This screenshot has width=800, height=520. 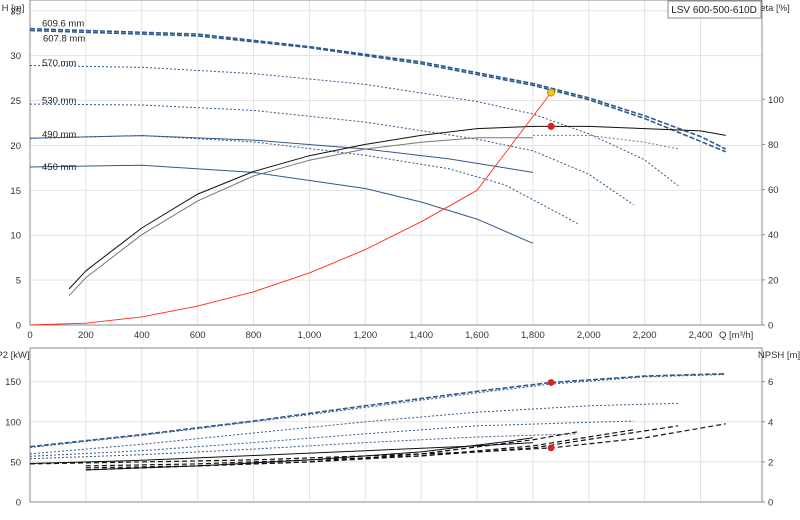 What do you see at coordinates (770, 503) in the screenshot?
I see `npsh-tick-label-0: 0` at bounding box center [770, 503].